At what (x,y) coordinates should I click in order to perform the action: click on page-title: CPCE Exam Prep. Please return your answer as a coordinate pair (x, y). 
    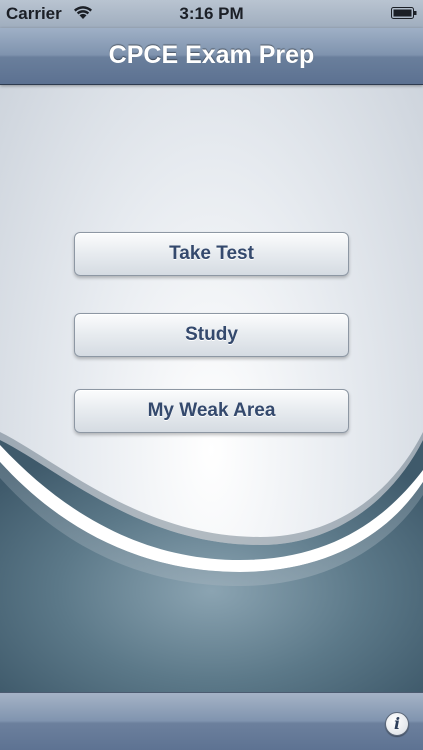
    Looking at the image, I should click on (211, 55).